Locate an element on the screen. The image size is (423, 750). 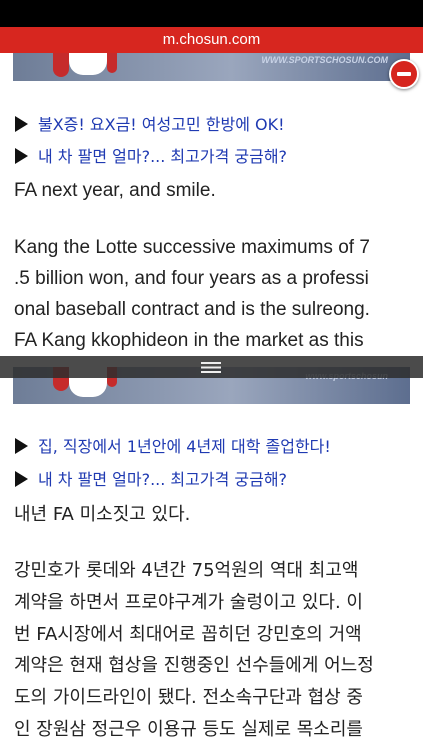
paragraph-line: 번 FA시장에서 최대어로 꼽히던 강민호의 거액 is located at coordinates (188, 634).